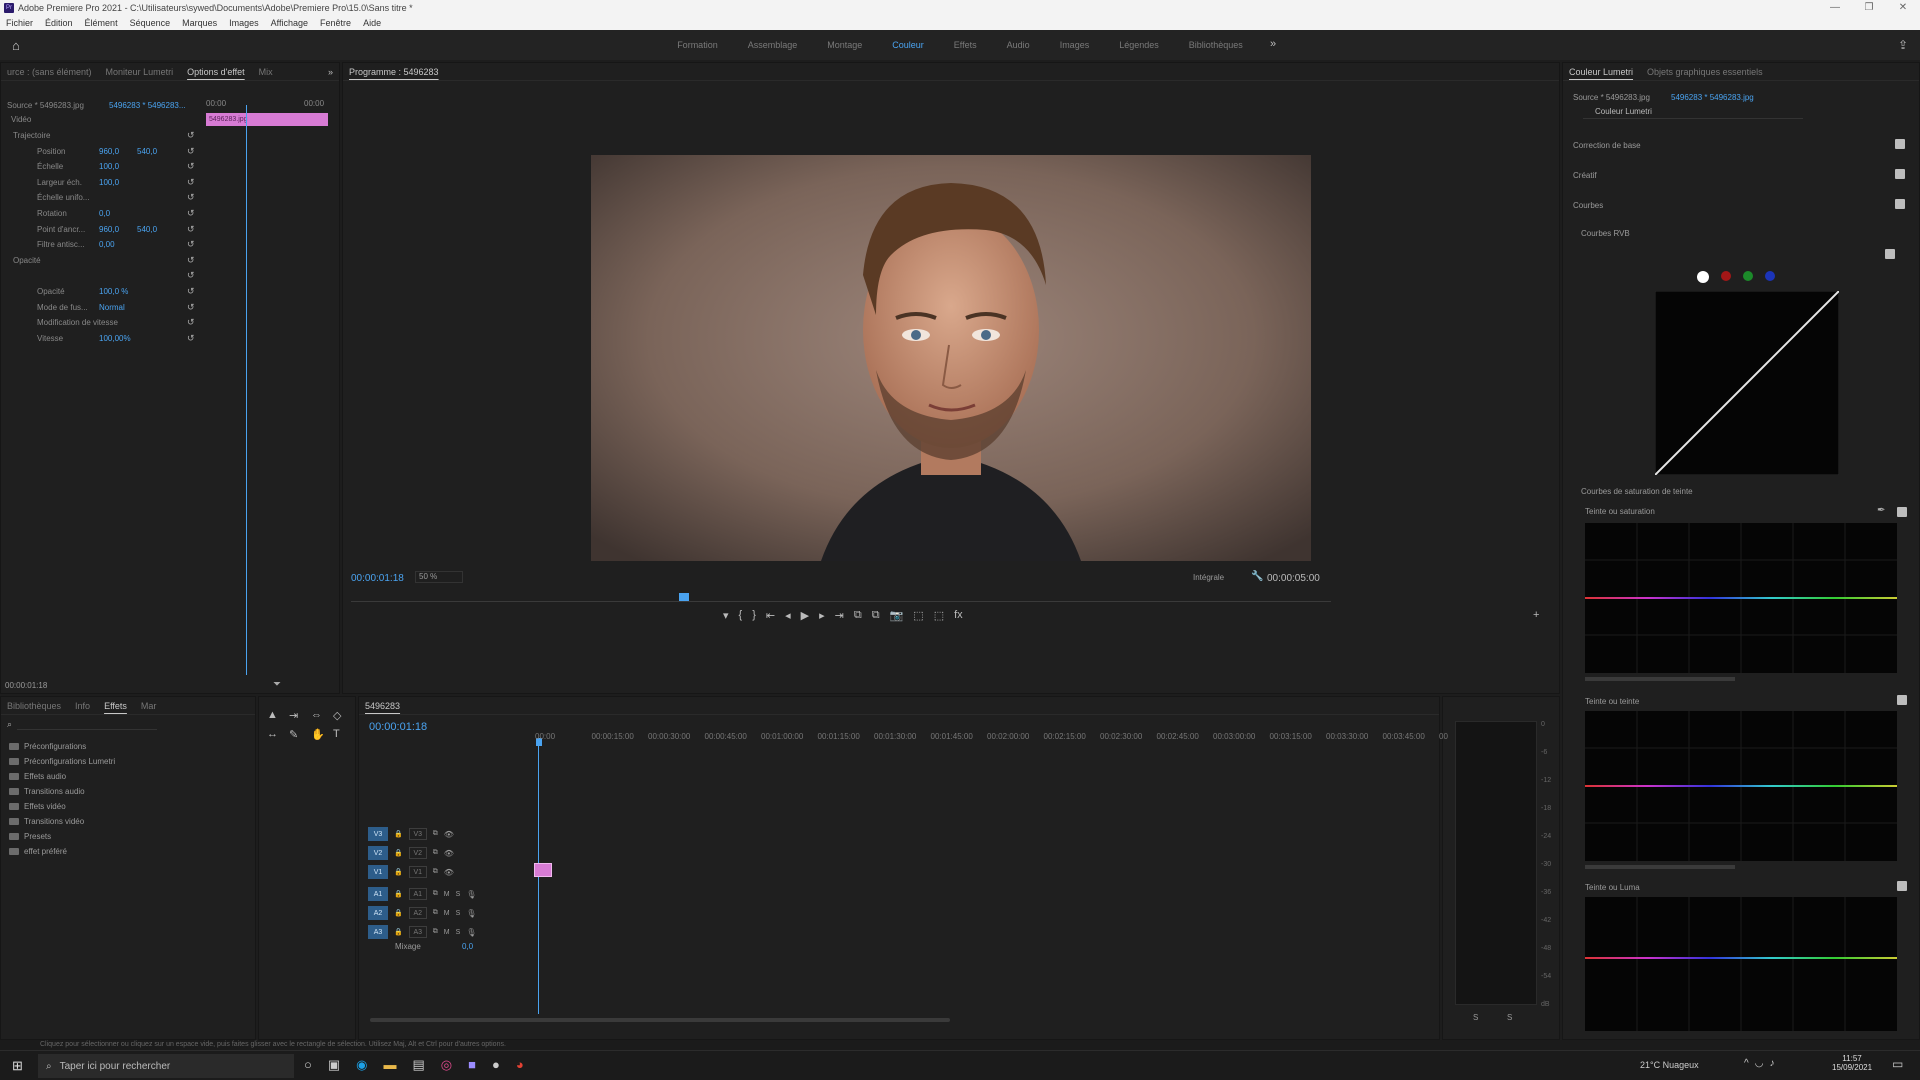 The image size is (1920, 1080). I want to click on notifications-icon: ▭, so click(1897, 1064).